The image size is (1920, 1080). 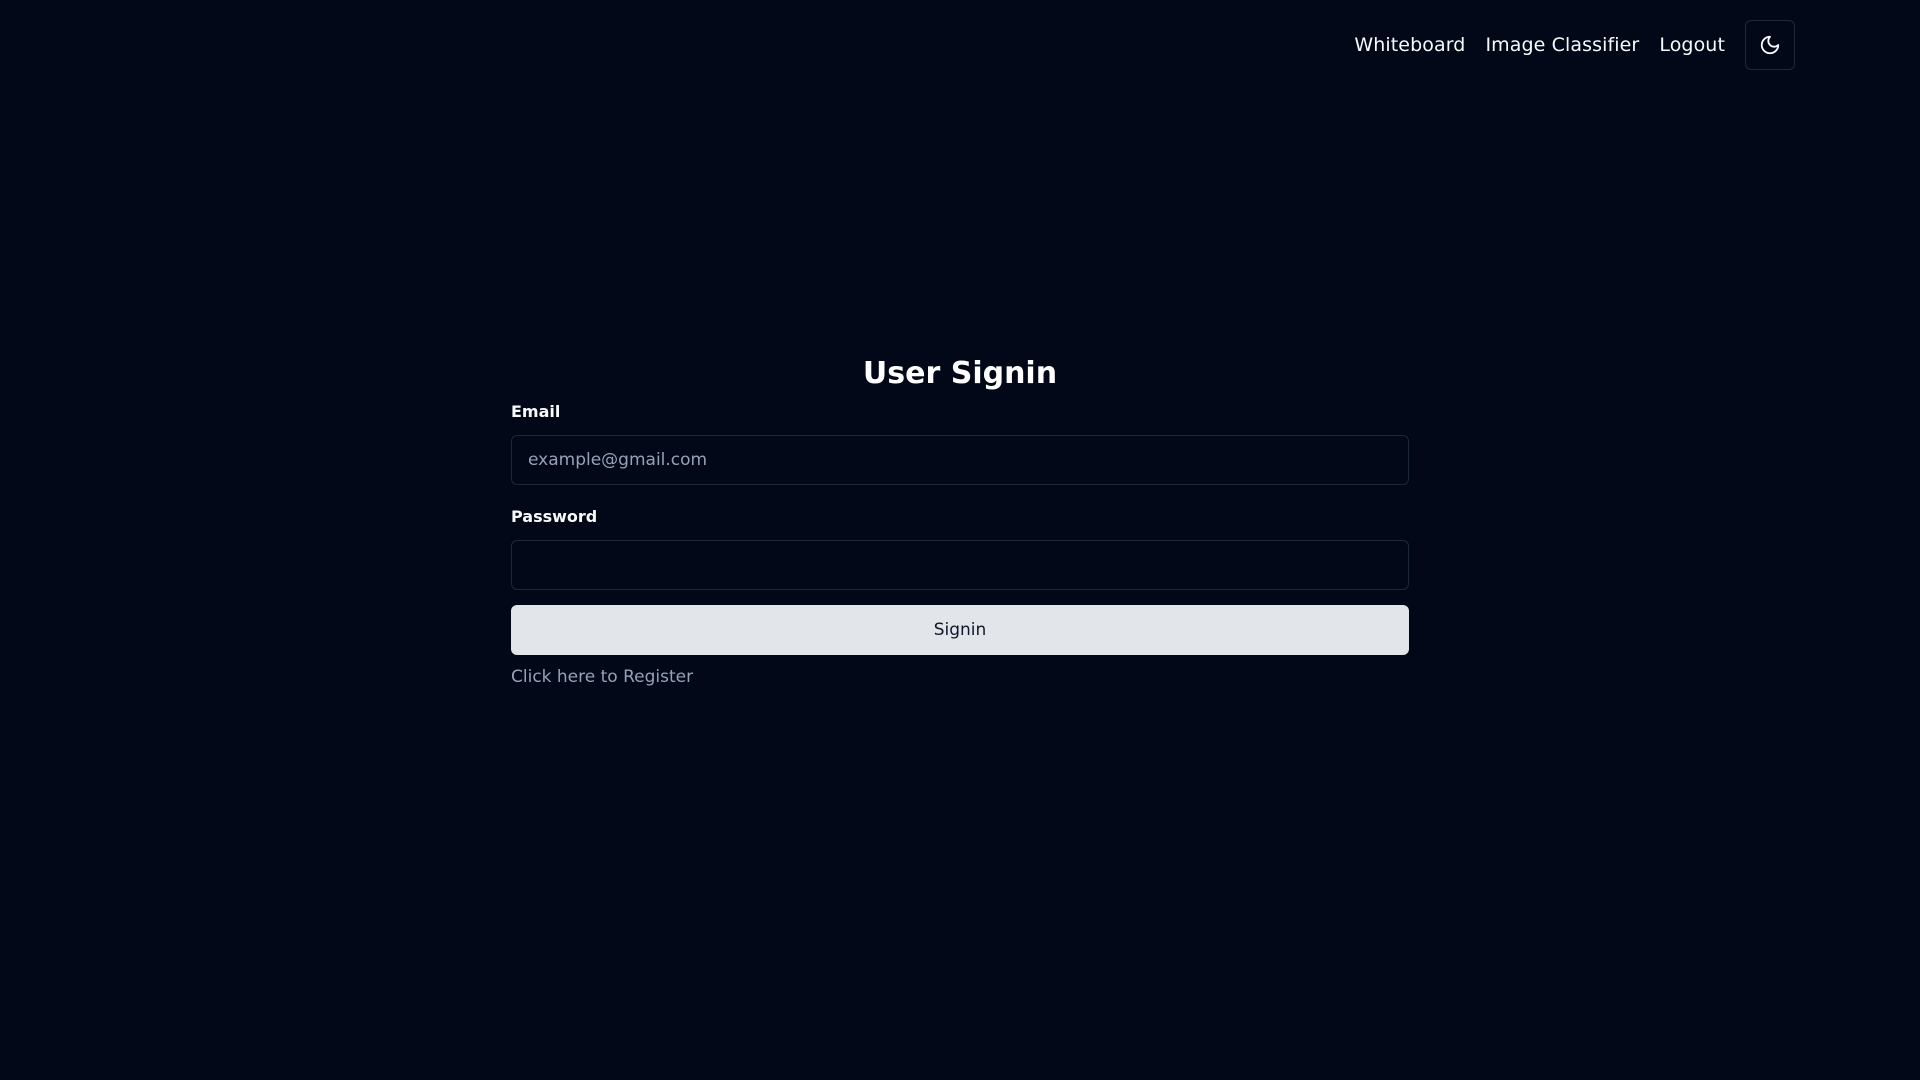 What do you see at coordinates (554, 516) in the screenshot?
I see `password-label: Password` at bounding box center [554, 516].